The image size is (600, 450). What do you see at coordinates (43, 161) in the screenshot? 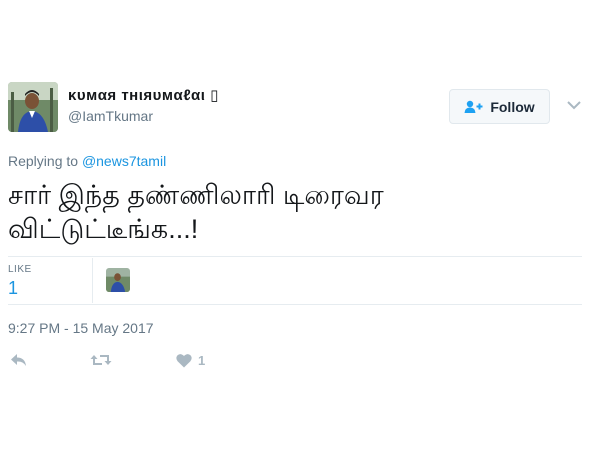
I see `reply-context-prefix: Replying to` at bounding box center [43, 161].